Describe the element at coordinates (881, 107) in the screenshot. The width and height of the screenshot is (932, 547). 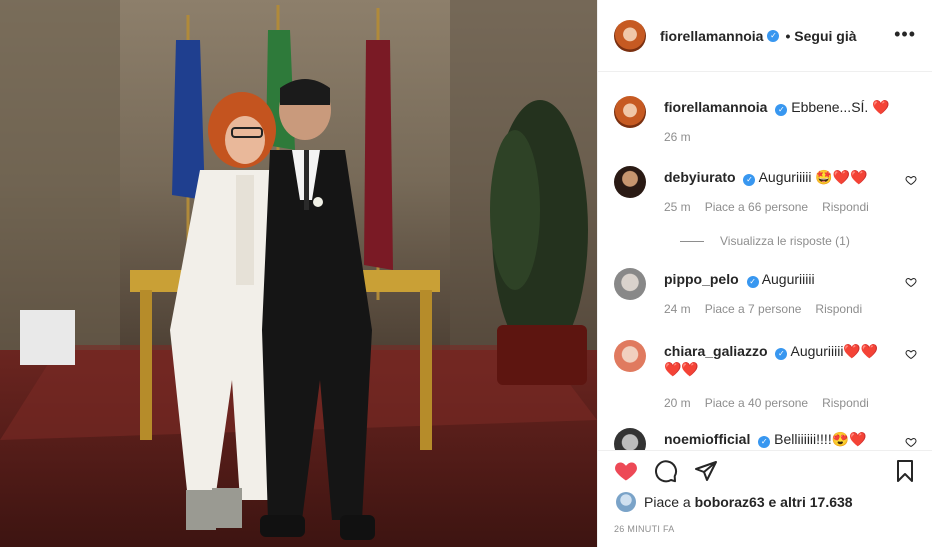
I see `heart-emoji: ❤️` at that location.